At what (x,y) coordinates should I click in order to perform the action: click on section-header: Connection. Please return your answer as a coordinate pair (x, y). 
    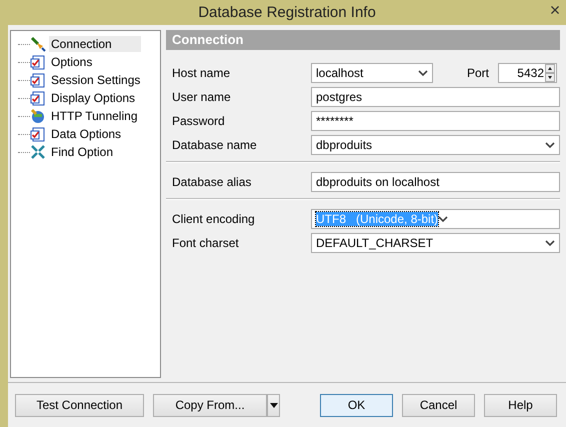
    Looking at the image, I should click on (363, 40).